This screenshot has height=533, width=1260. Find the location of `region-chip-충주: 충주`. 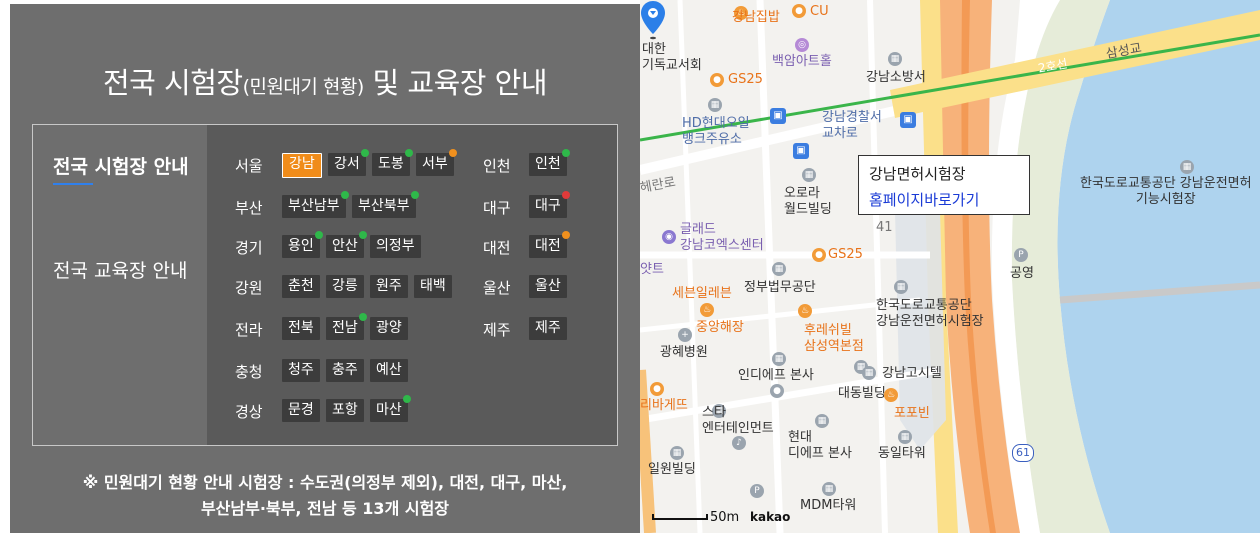

region-chip-충주: 충주 is located at coordinates (345, 370).